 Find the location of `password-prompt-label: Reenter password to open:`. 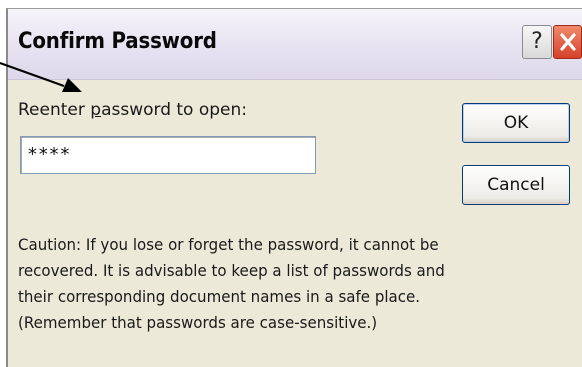

password-prompt-label: Reenter password to open: is located at coordinates (132, 110).